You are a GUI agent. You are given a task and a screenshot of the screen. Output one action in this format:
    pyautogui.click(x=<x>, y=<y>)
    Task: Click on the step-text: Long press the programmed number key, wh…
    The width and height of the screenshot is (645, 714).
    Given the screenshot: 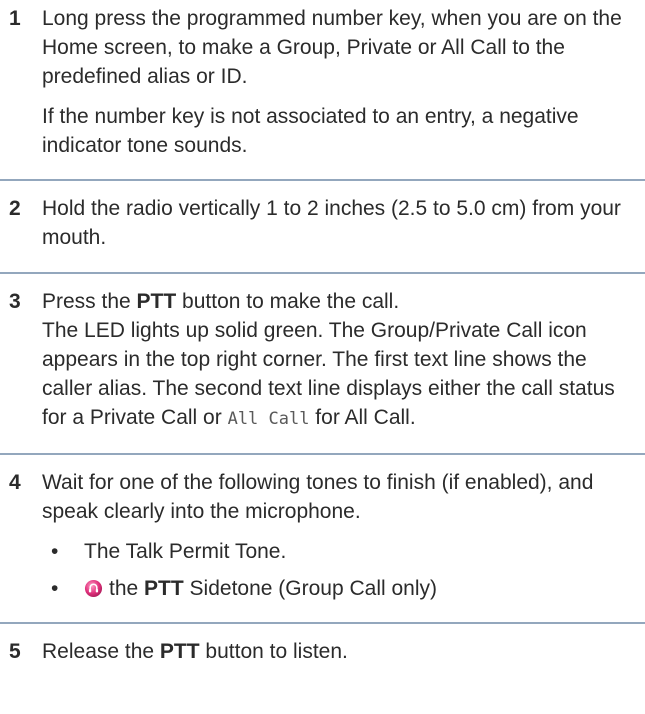 What is the action you would take?
    pyautogui.click(x=332, y=47)
    